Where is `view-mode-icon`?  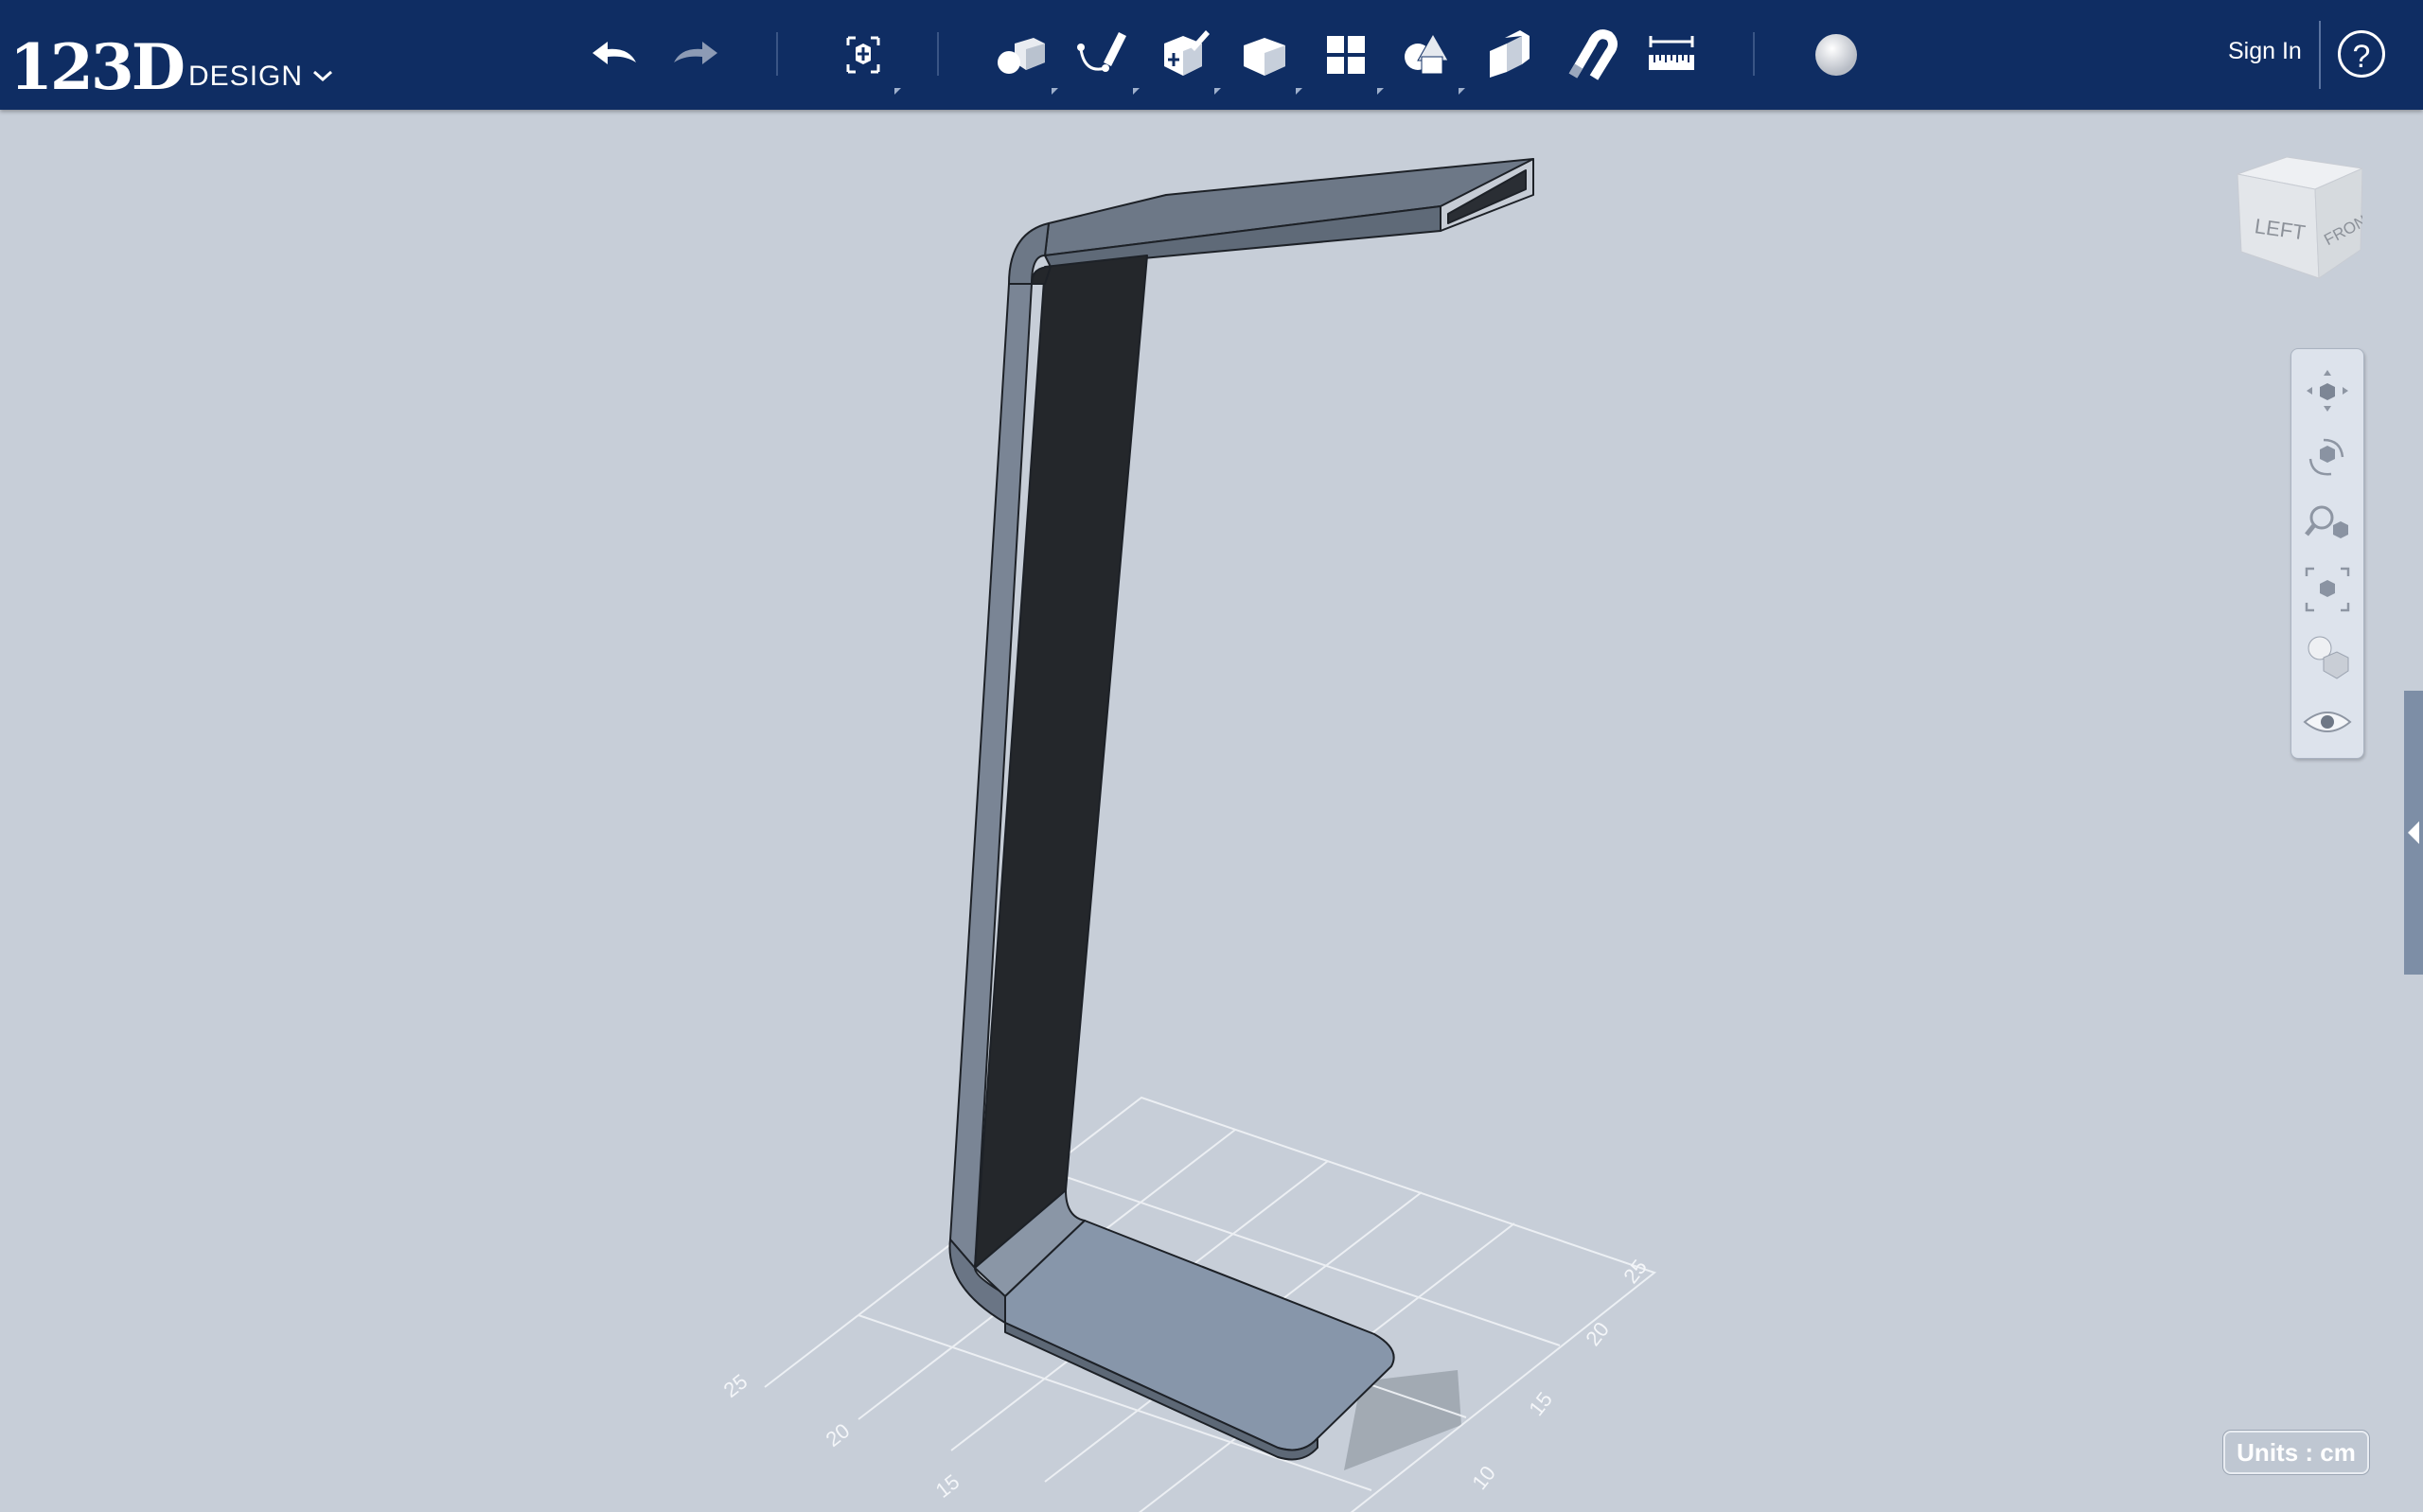 view-mode-icon is located at coordinates (2328, 657).